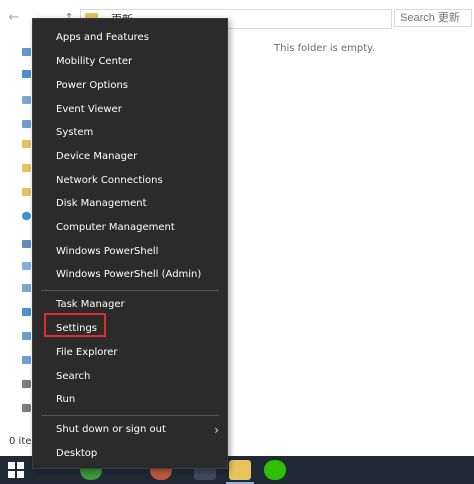 This screenshot has height=484, width=474. I want to click on chevron-right-icon: ›, so click(216, 430).